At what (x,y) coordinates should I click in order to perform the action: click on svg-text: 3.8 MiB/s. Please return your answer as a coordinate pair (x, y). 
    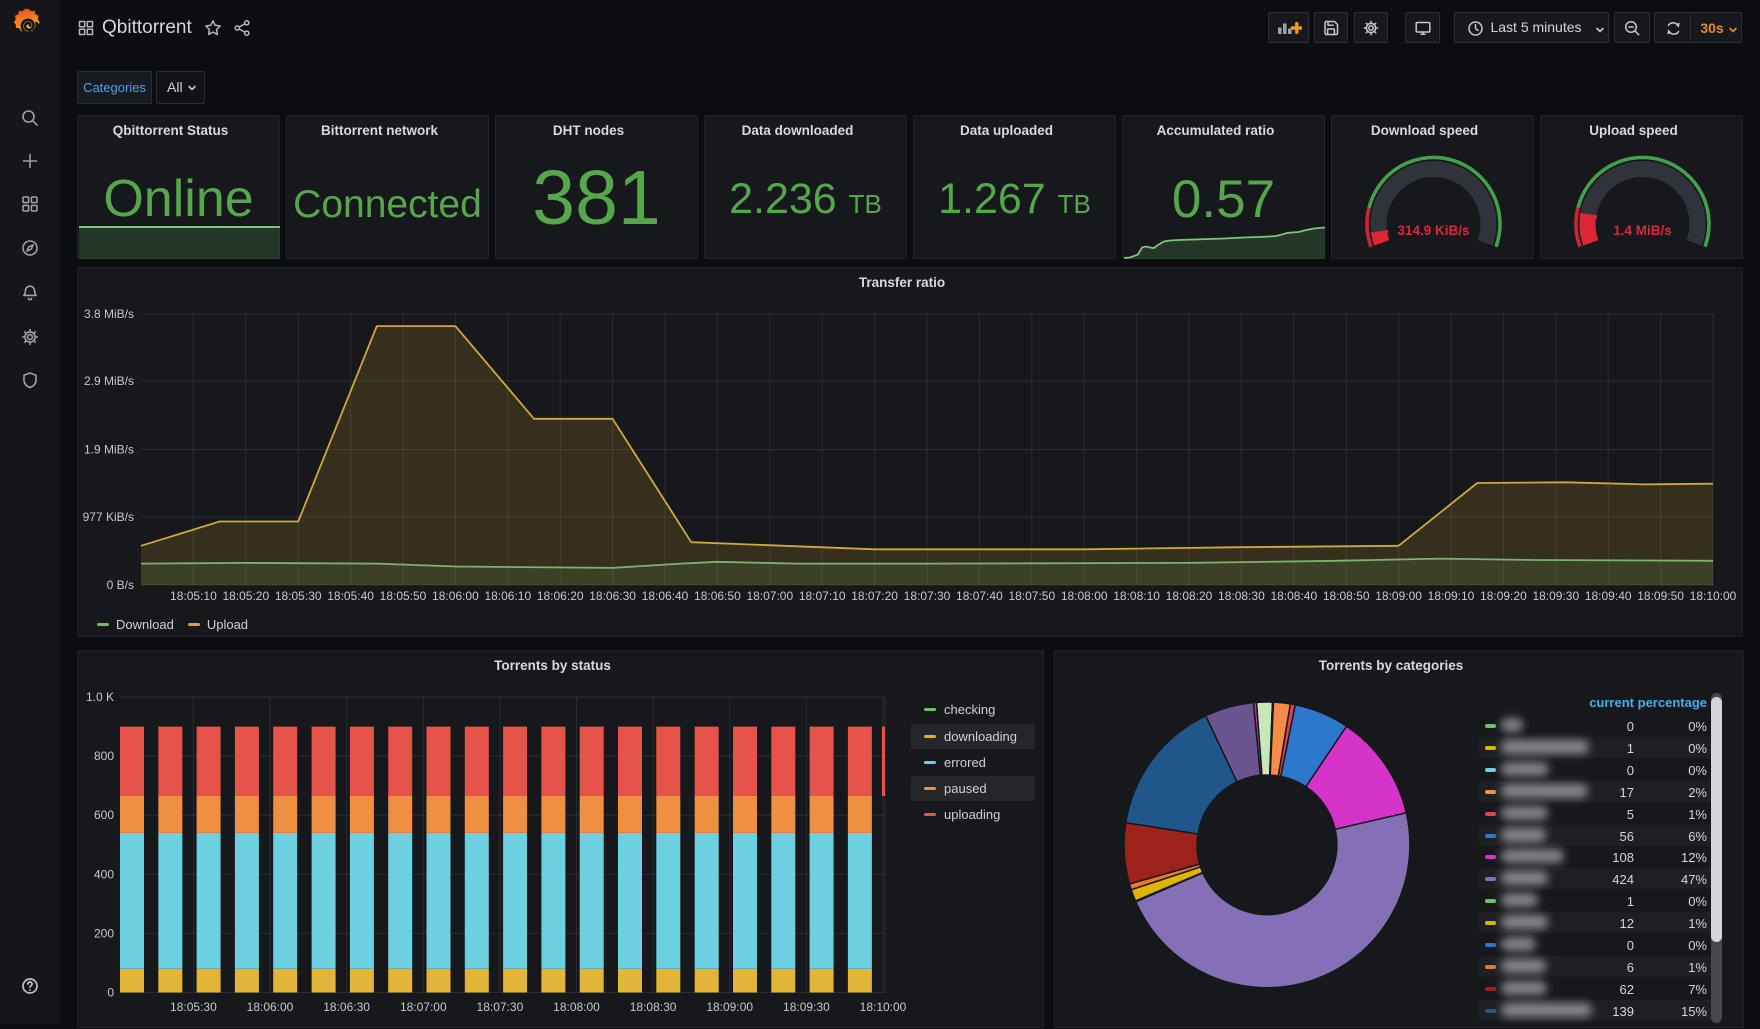
    Looking at the image, I should click on (109, 314).